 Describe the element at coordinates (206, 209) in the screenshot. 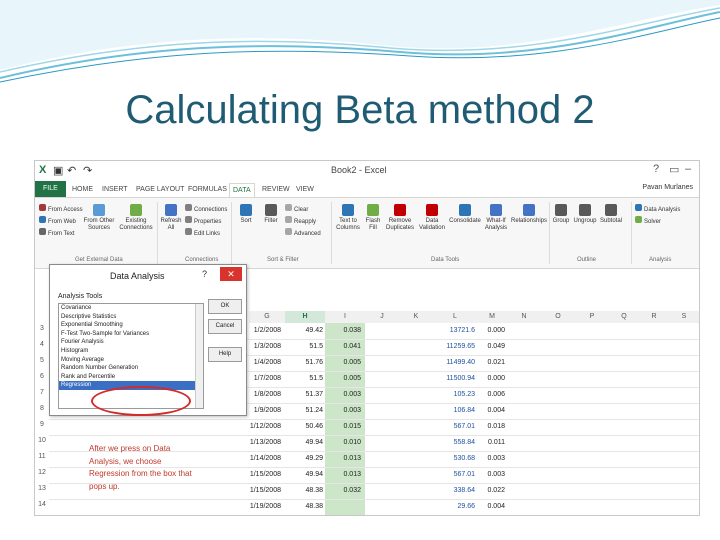

I see `connections-button: Connections` at that location.